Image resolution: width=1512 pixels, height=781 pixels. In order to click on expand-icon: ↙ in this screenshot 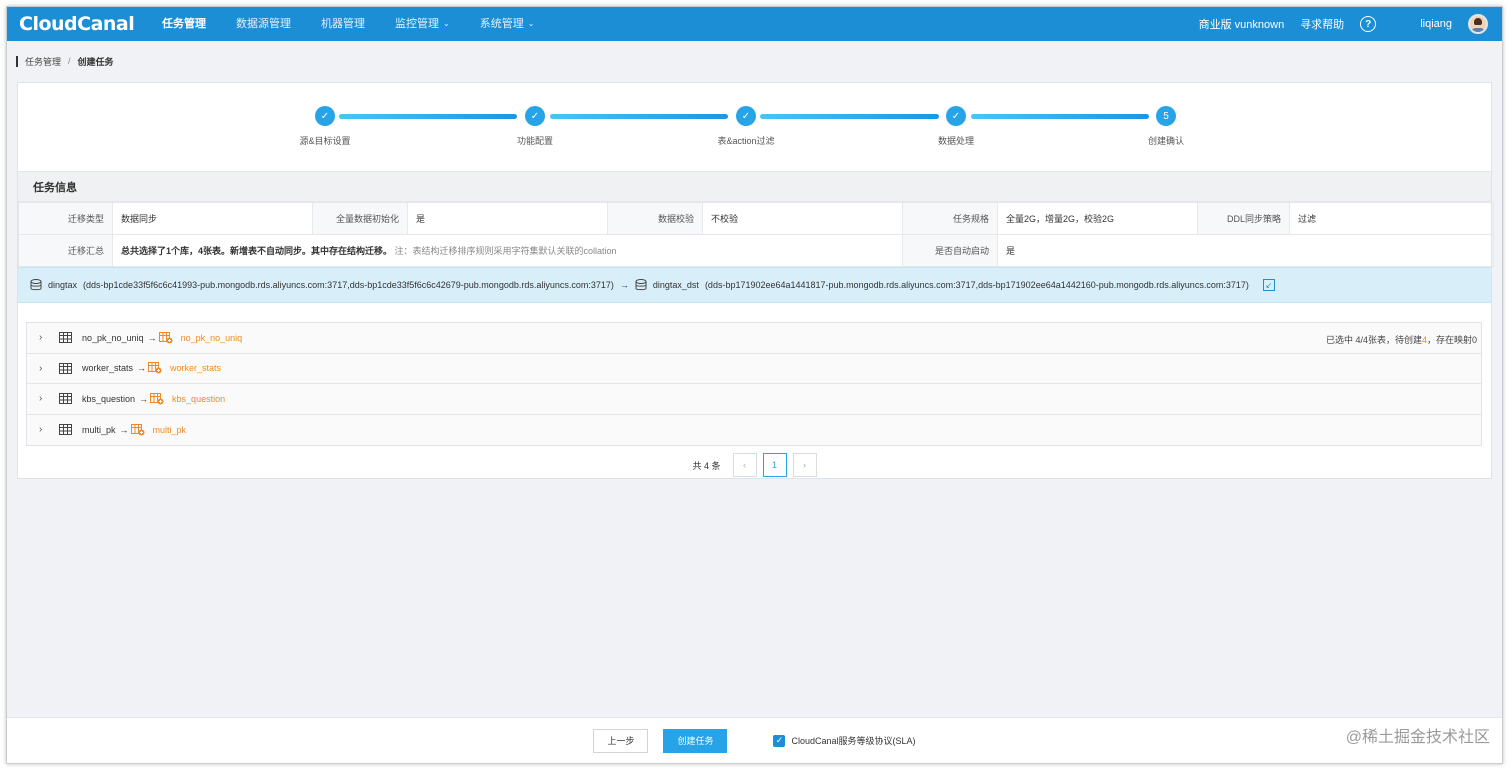, I will do `click(1268, 285)`.